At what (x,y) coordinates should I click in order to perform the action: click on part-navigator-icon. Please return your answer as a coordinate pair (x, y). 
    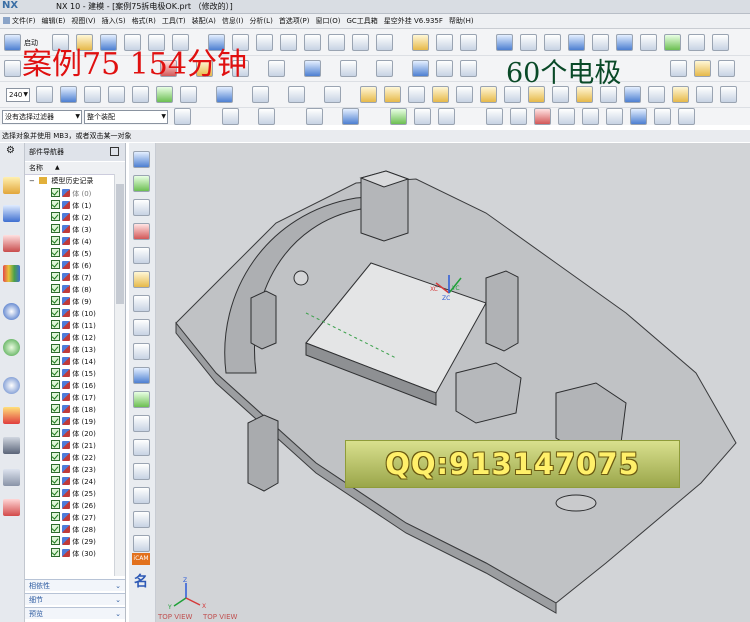
    Looking at the image, I should click on (11, 185).